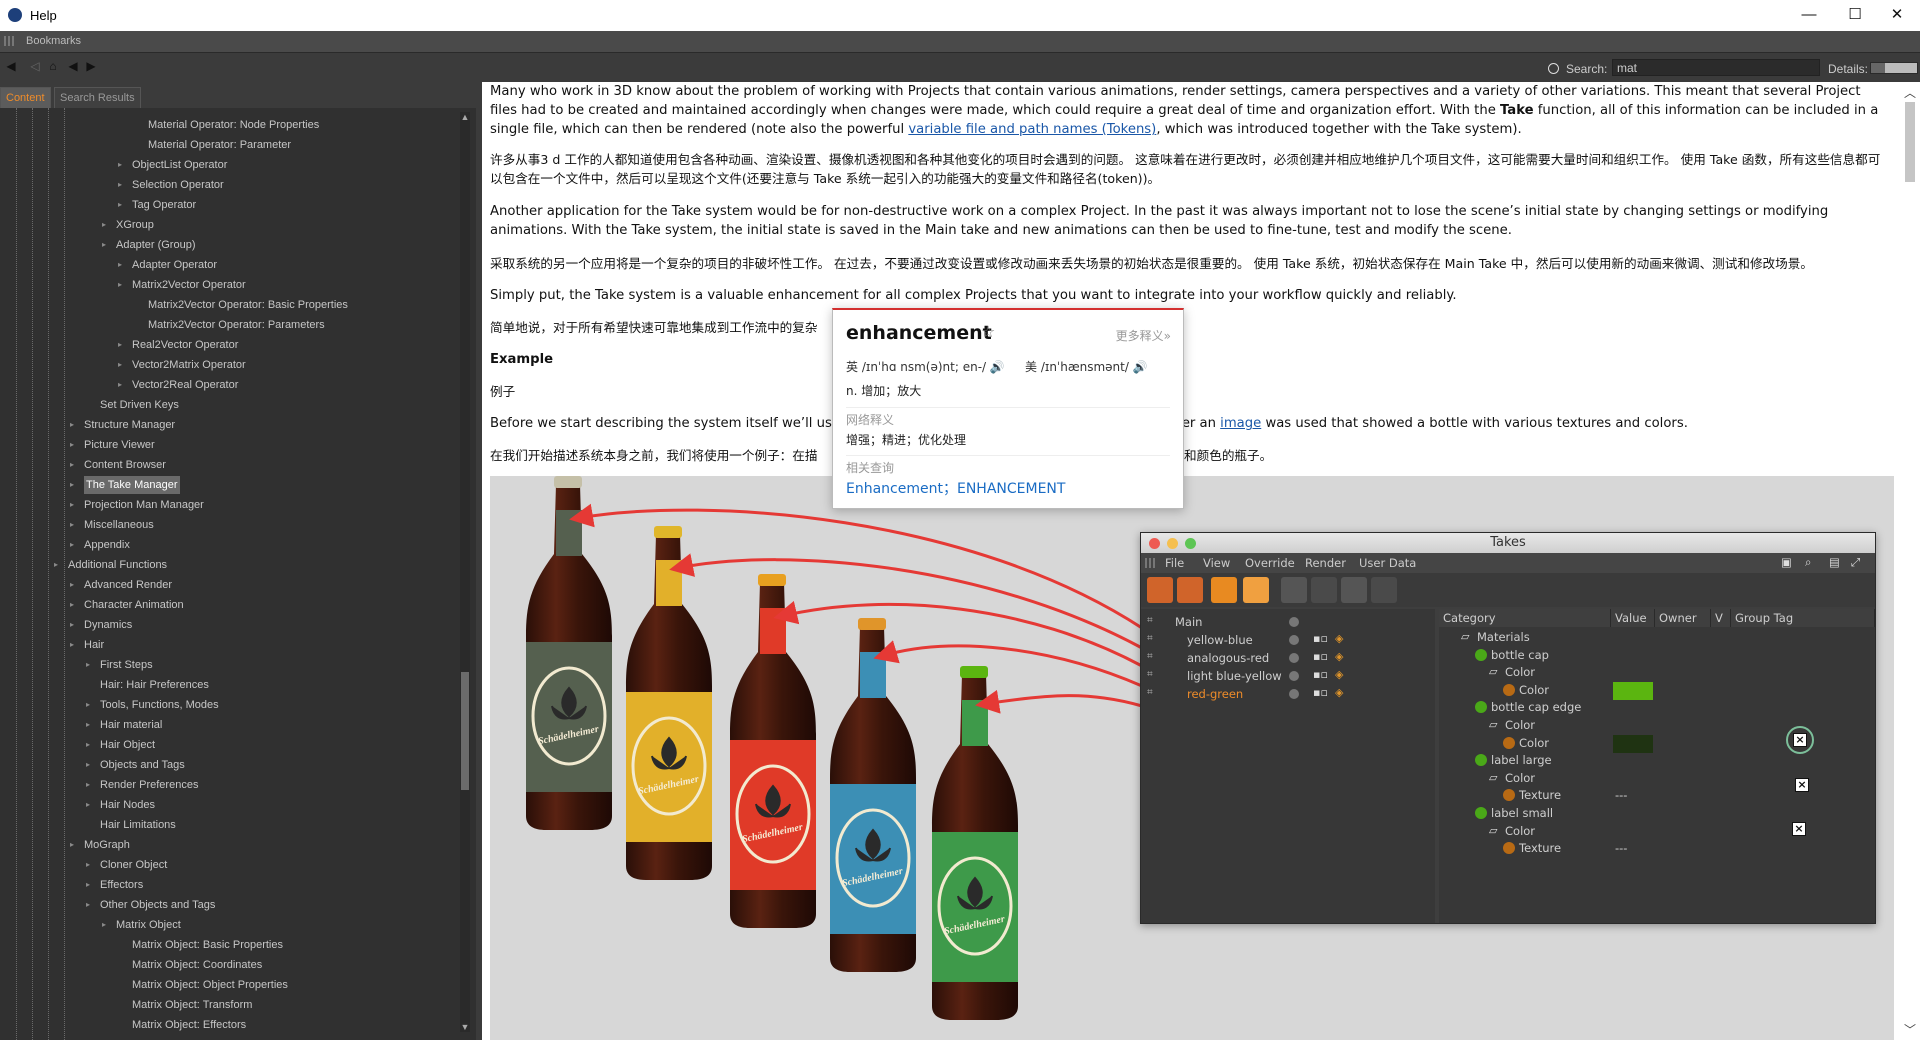 This screenshot has height=1040, width=1920. What do you see at coordinates (1174, 563) in the screenshot?
I see `takes-menu-file: File` at bounding box center [1174, 563].